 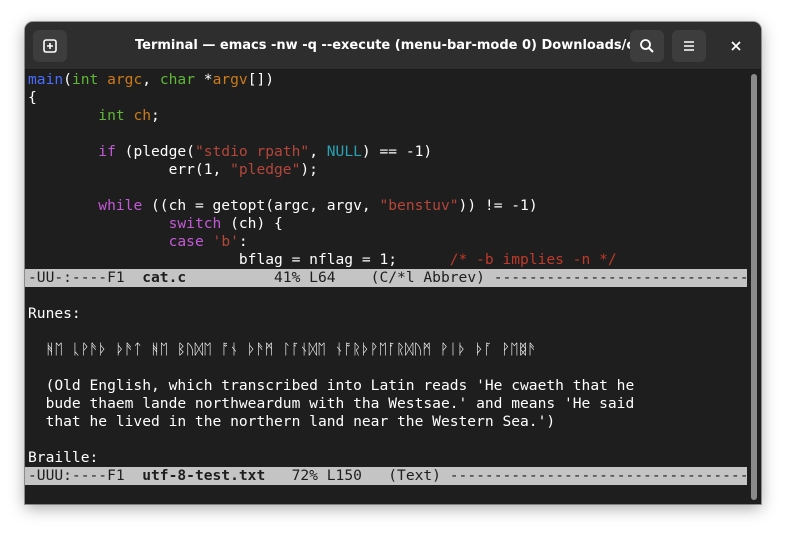 I want to click on text-segment: if, so click(x=107, y=151).